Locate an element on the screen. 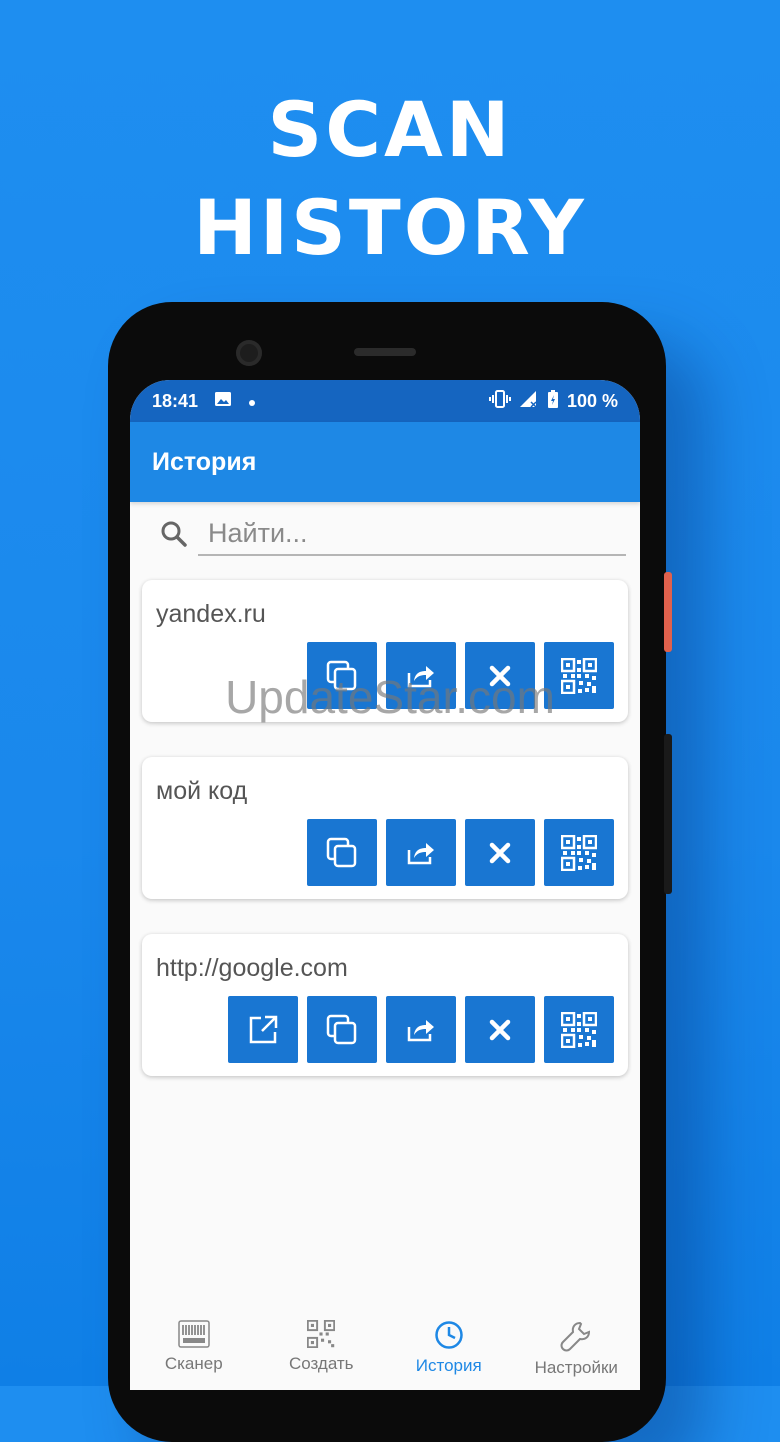 Image resolution: width=780 pixels, height=1442 pixels. search-bar is located at coordinates (385, 534).